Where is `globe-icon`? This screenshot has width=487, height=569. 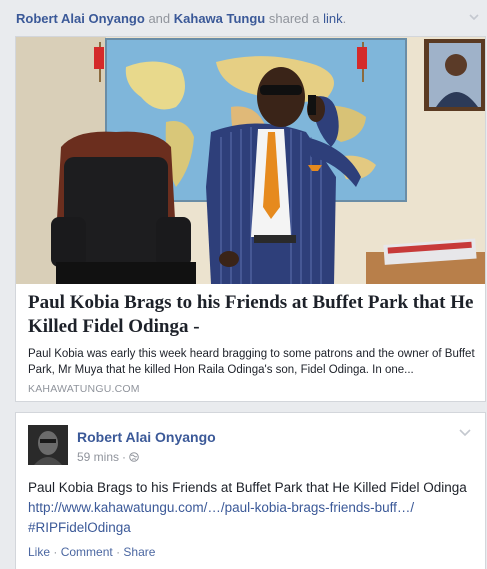 globe-icon is located at coordinates (134, 457).